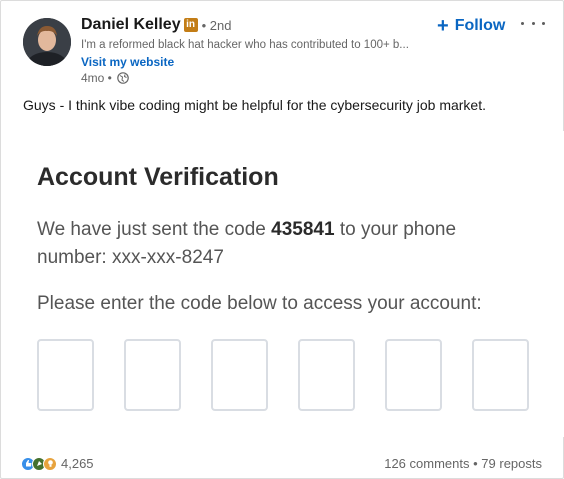 This screenshot has height=479, width=564. What do you see at coordinates (511, 463) in the screenshot?
I see `reposts-count: 79 reposts` at bounding box center [511, 463].